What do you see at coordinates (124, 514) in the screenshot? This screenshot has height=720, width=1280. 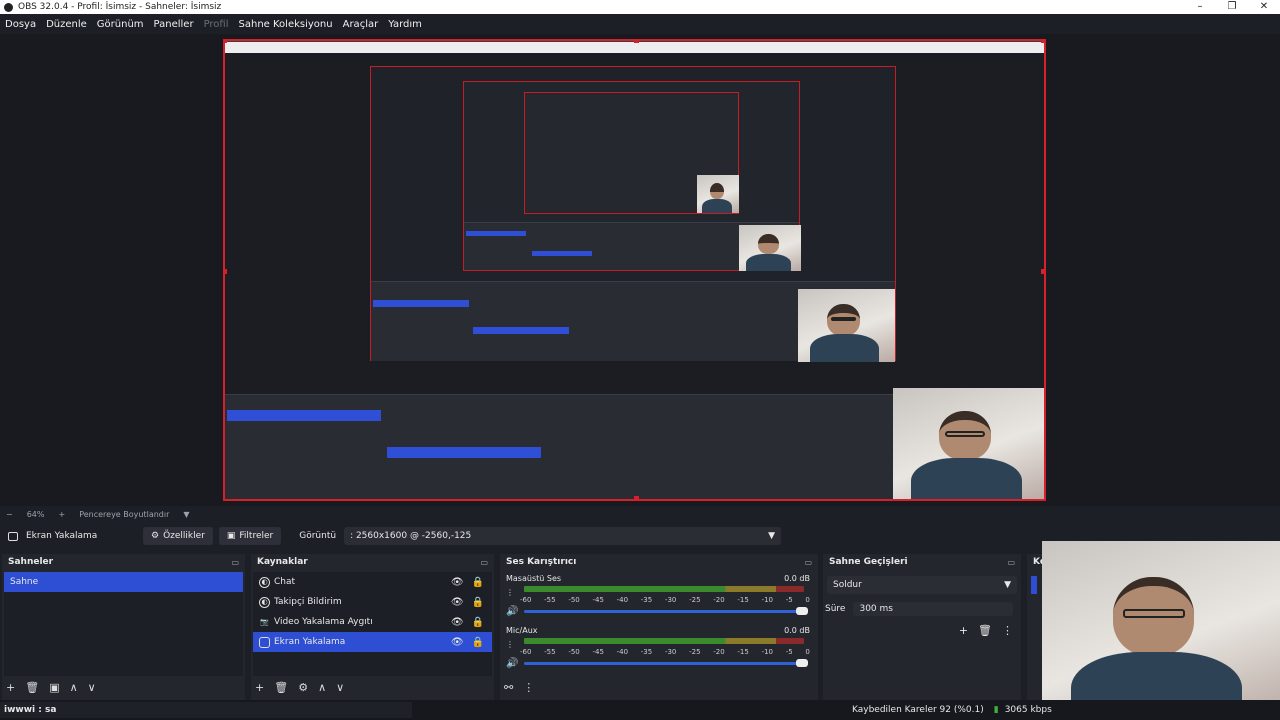 I see `zoom-mode: Pencereye Boyutlandır` at bounding box center [124, 514].